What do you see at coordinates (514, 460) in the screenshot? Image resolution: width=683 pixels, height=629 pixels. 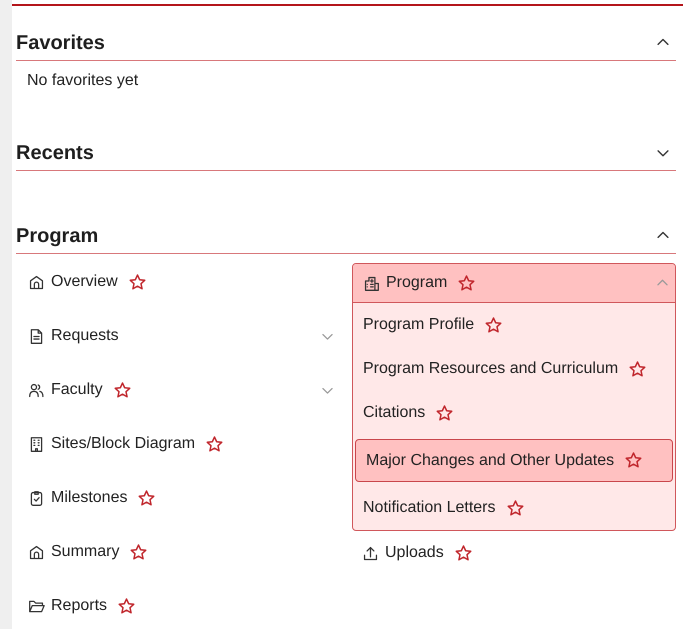 I see `selected-nav-item: Major Changes and Other Updates` at bounding box center [514, 460].